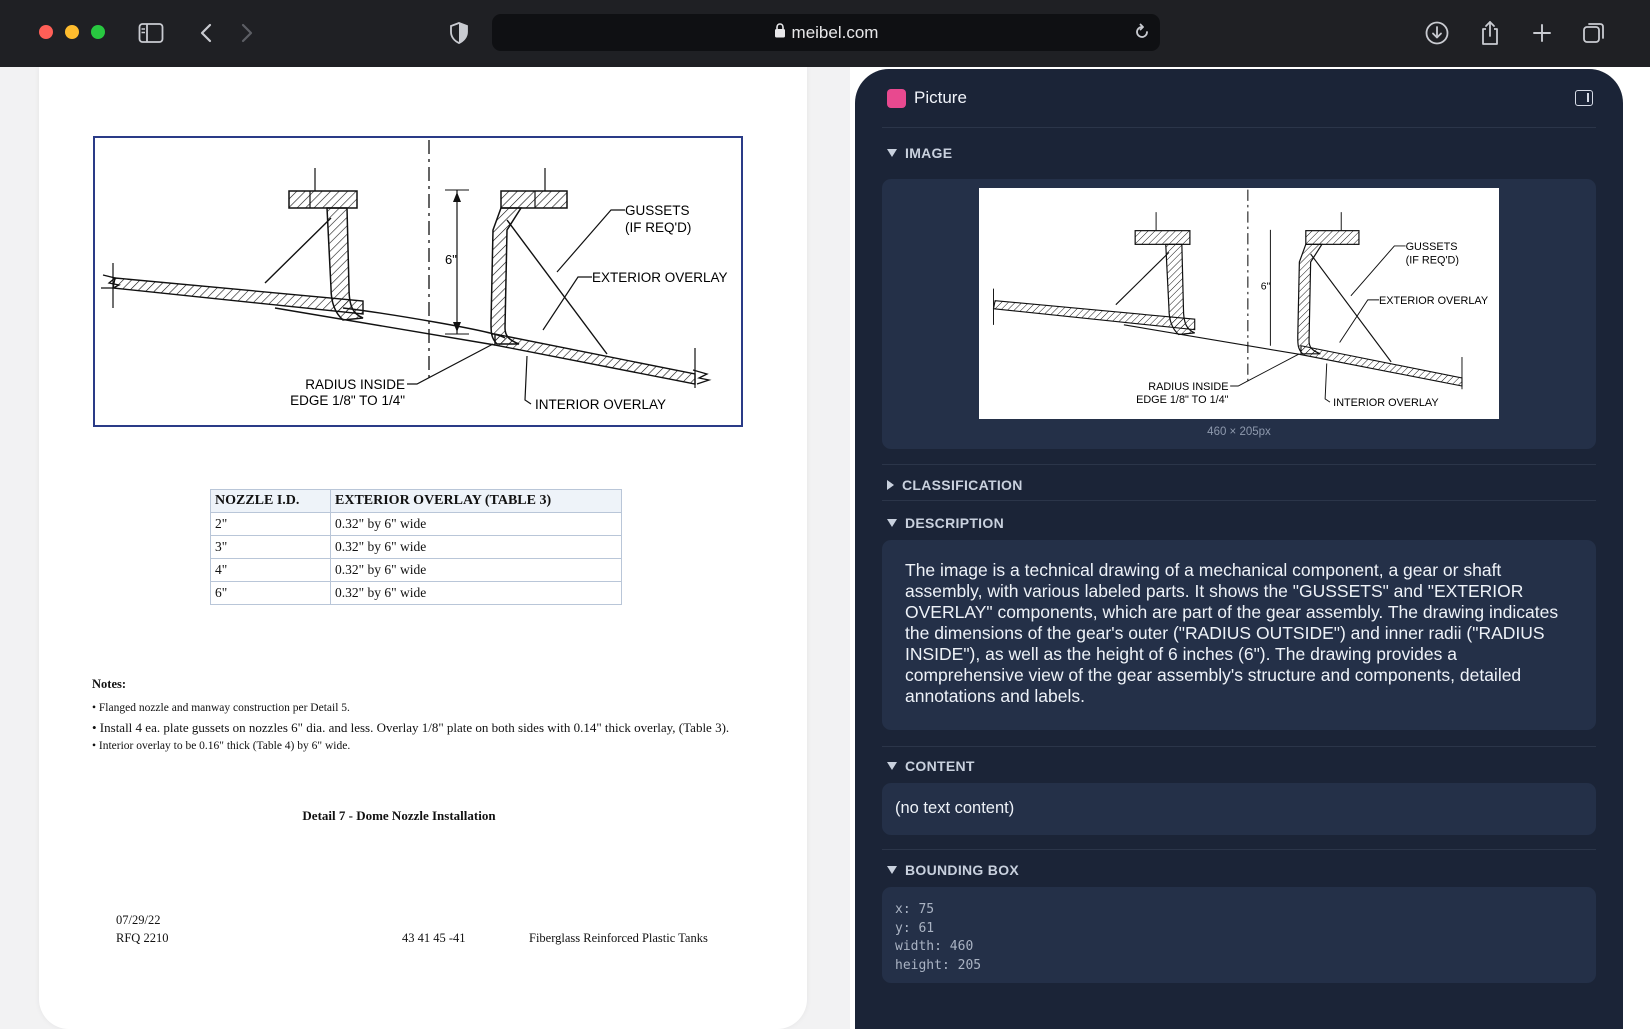 The height and width of the screenshot is (1029, 1650). What do you see at coordinates (962, 870) in the screenshot?
I see `section-title: BOUNDING BOX` at bounding box center [962, 870].